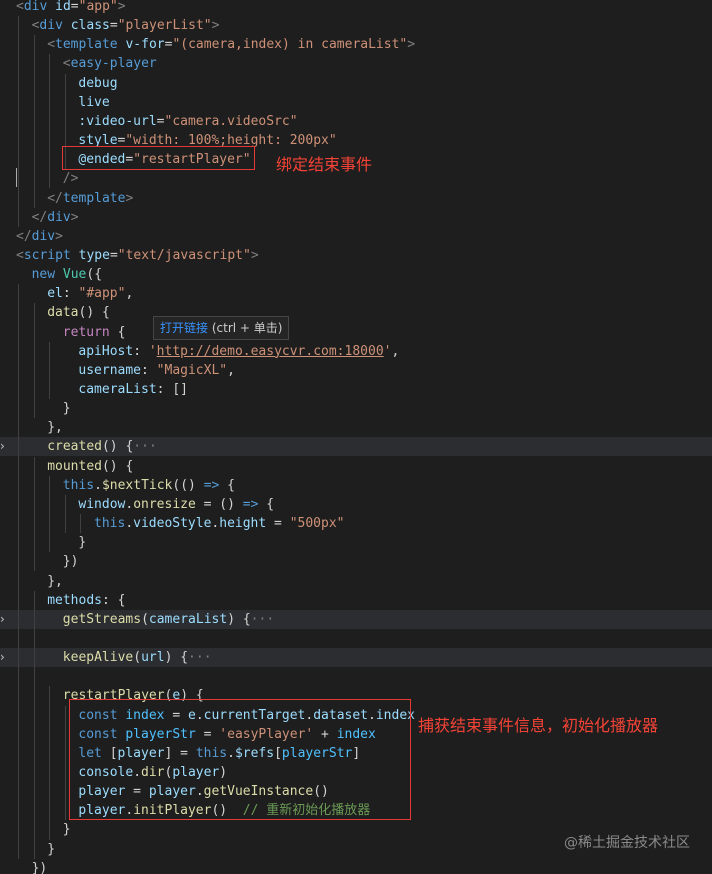  What do you see at coordinates (270, 351) in the screenshot?
I see `url-link: http://demo.easycvr.com:18000` at bounding box center [270, 351].